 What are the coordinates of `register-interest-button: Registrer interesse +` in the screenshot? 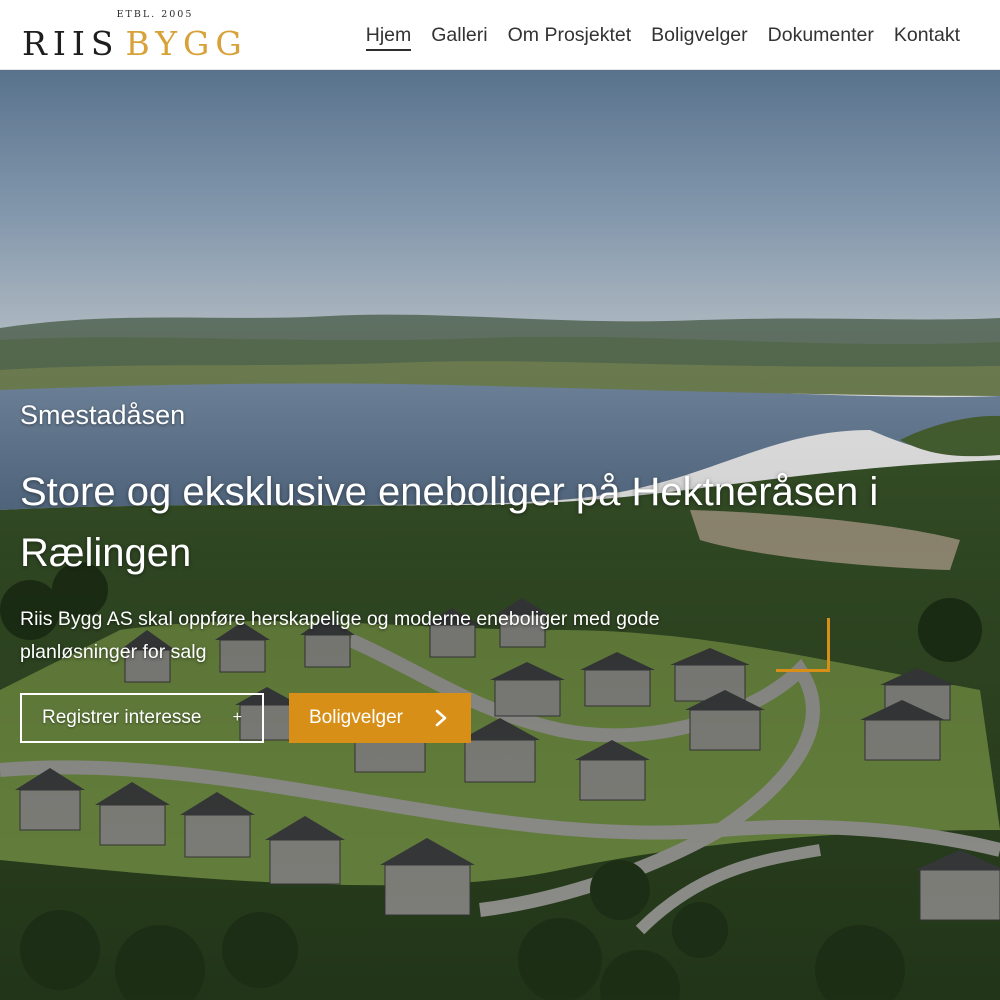 It's located at (142, 718).